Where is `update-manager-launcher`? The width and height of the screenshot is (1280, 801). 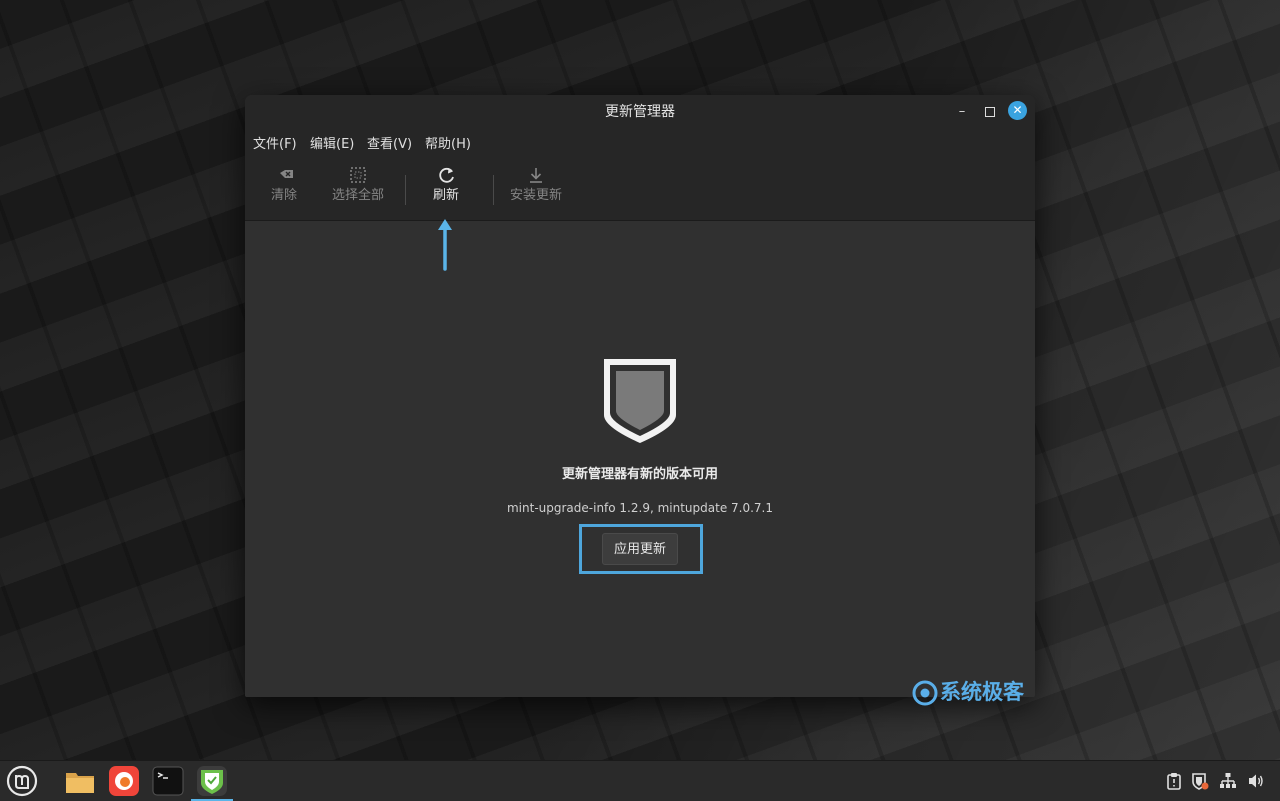
update-manager-launcher is located at coordinates (212, 783).